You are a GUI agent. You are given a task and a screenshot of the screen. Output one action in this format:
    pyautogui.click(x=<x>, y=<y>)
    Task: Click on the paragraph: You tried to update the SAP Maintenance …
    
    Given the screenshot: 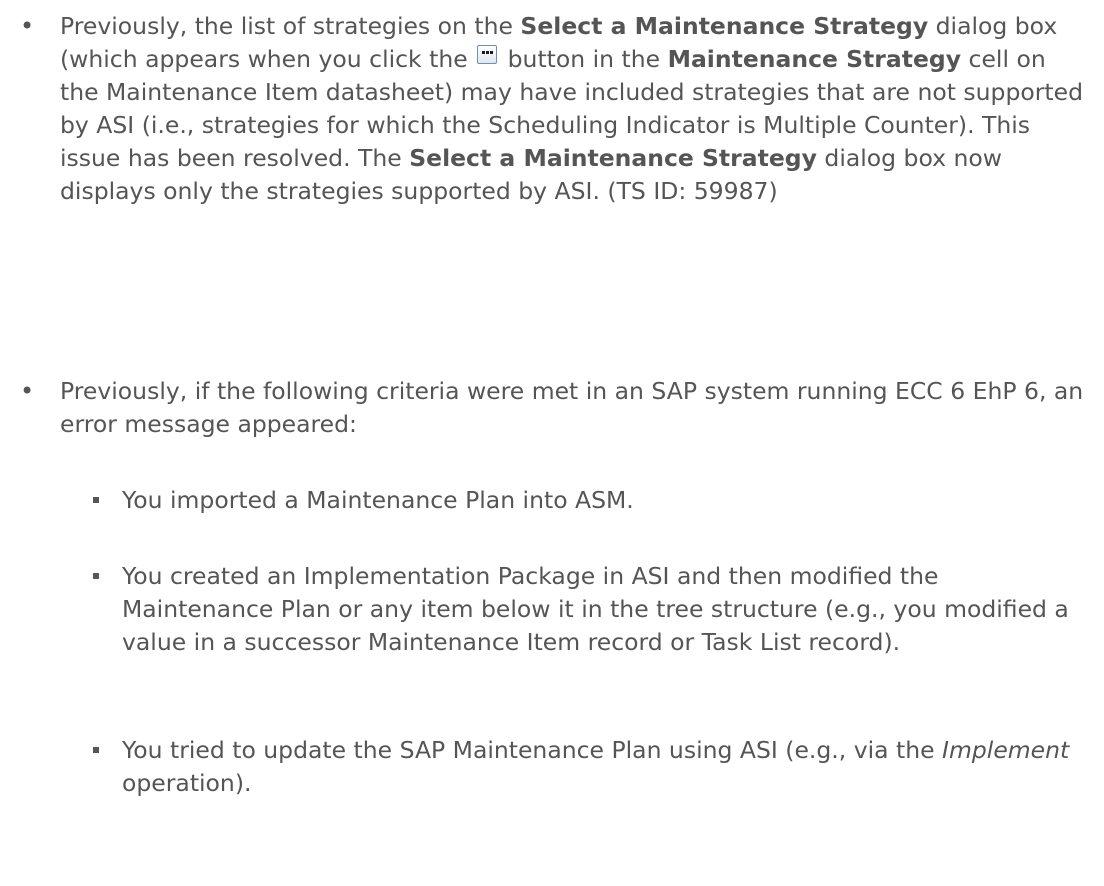 What is the action you would take?
    pyautogui.click(x=596, y=766)
    